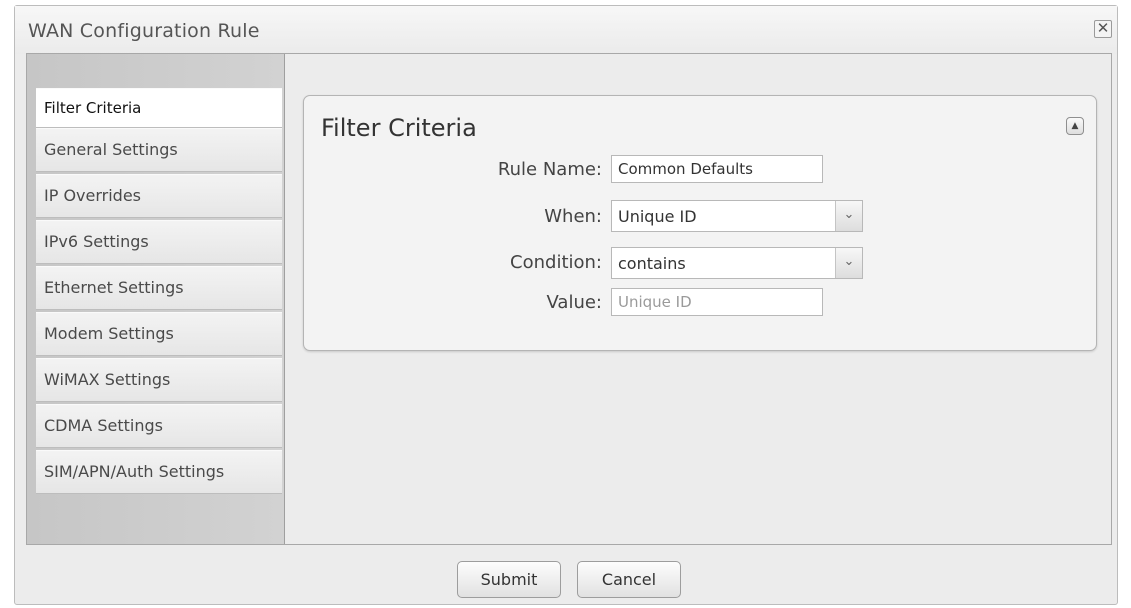 This screenshot has width=1131, height=608. Describe the element at coordinates (159, 242) in the screenshot. I see `sidebar-item-ipv6-settings: IPv6 Settings` at that location.